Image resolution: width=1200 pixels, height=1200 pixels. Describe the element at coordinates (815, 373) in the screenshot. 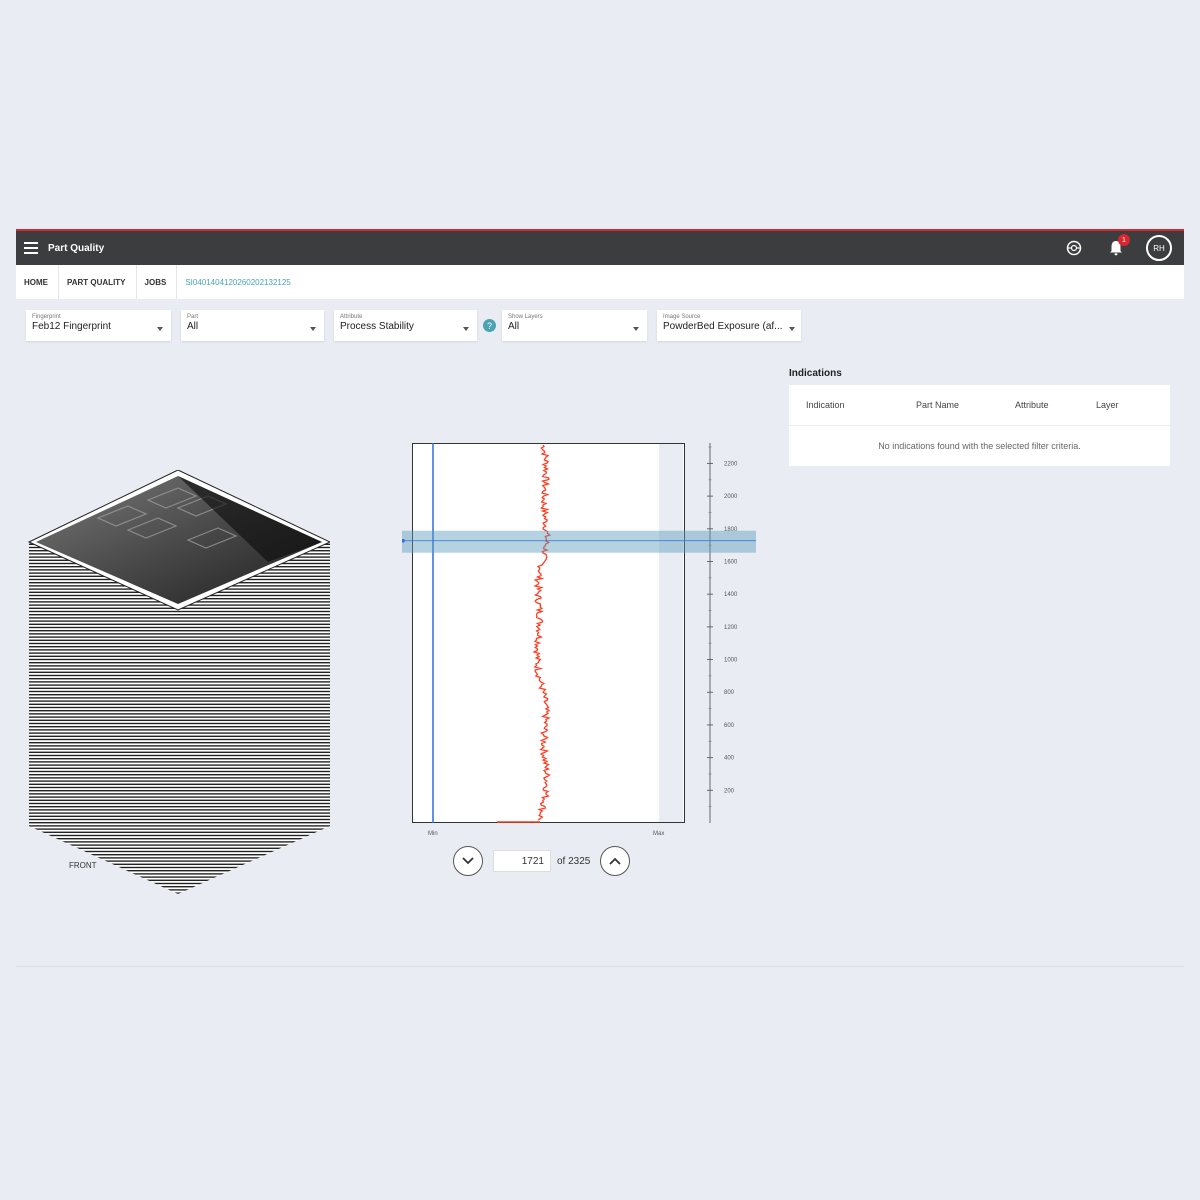

I see `indications-title: Indications` at that location.